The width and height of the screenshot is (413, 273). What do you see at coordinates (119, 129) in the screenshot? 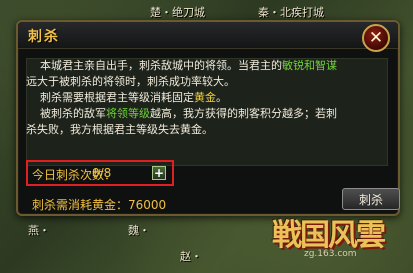
I see `desc-line: 杀失败，我方根据君主等级失去黄金。` at bounding box center [119, 129].